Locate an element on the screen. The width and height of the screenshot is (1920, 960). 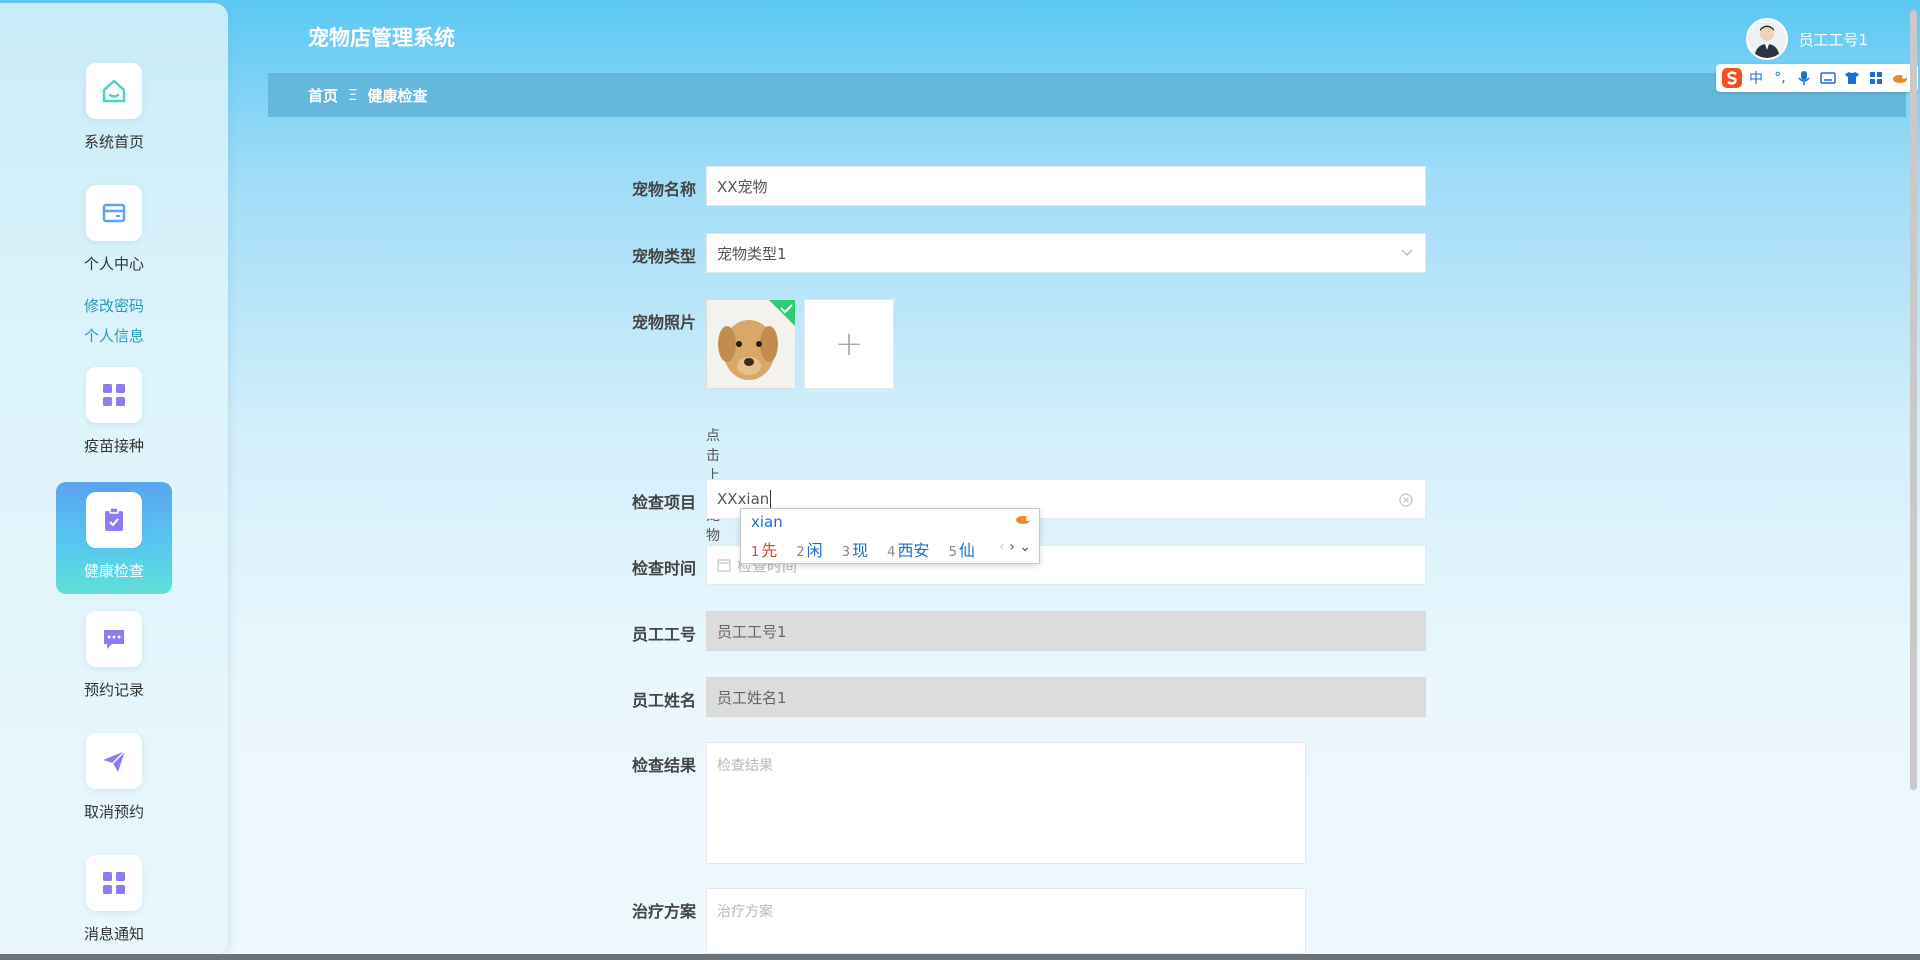
clipboard-tile is located at coordinates (114, 520).